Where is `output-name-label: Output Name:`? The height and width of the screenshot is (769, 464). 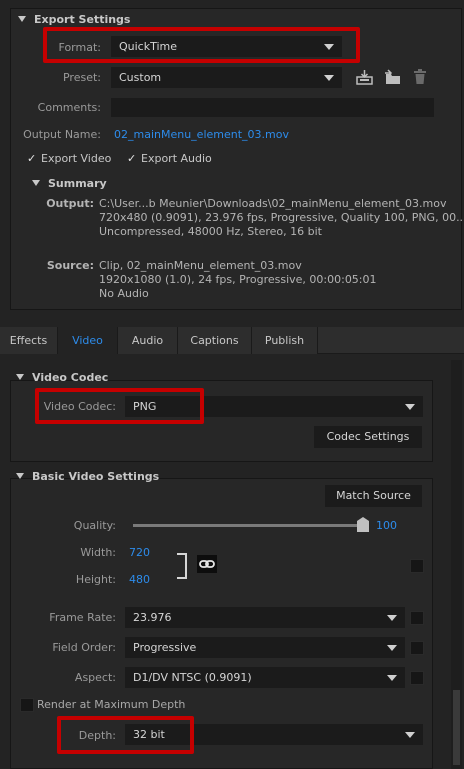
output-name-label: Output Name: is located at coordinates (62, 134).